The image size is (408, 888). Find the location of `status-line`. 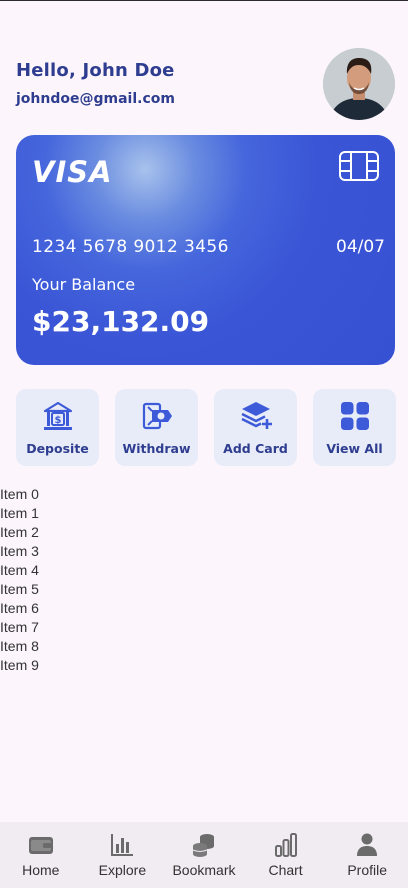

status-line is located at coordinates (204, 0).